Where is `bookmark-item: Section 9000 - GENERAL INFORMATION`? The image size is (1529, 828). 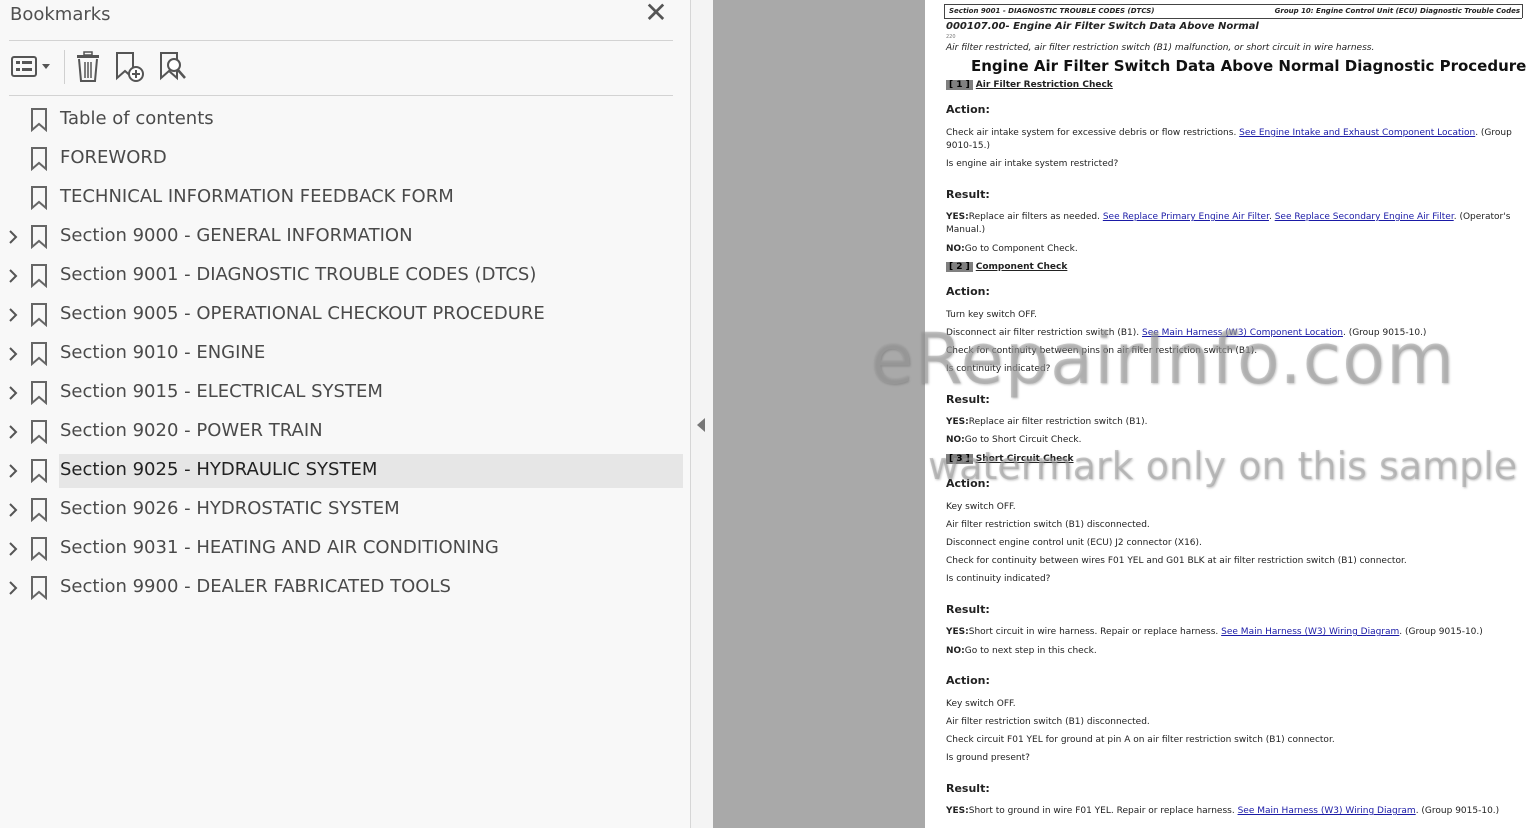
bookmark-item: Section 9000 - GENERAL INFORMATION is located at coordinates (341, 237).